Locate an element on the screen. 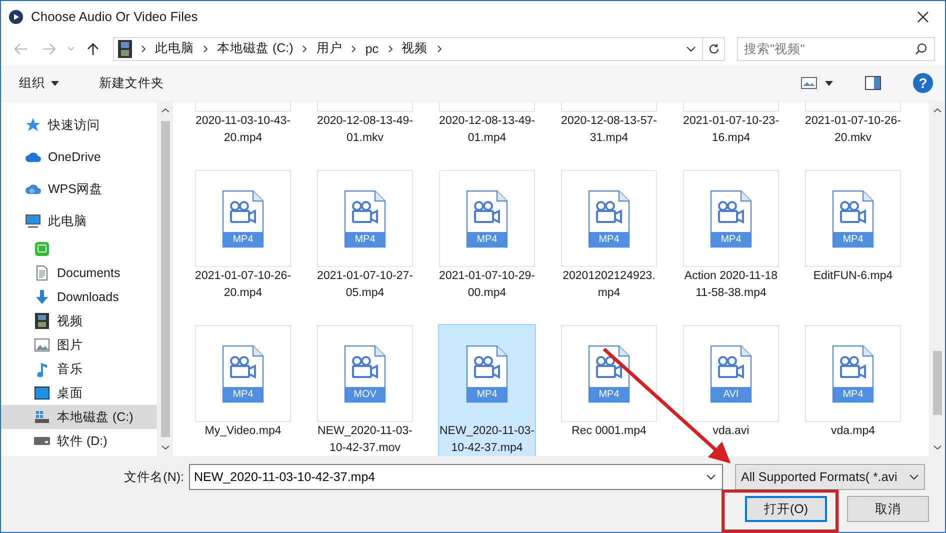 This screenshot has height=533, width=946. breadcrumb-item: pc is located at coordinates (372, 49).